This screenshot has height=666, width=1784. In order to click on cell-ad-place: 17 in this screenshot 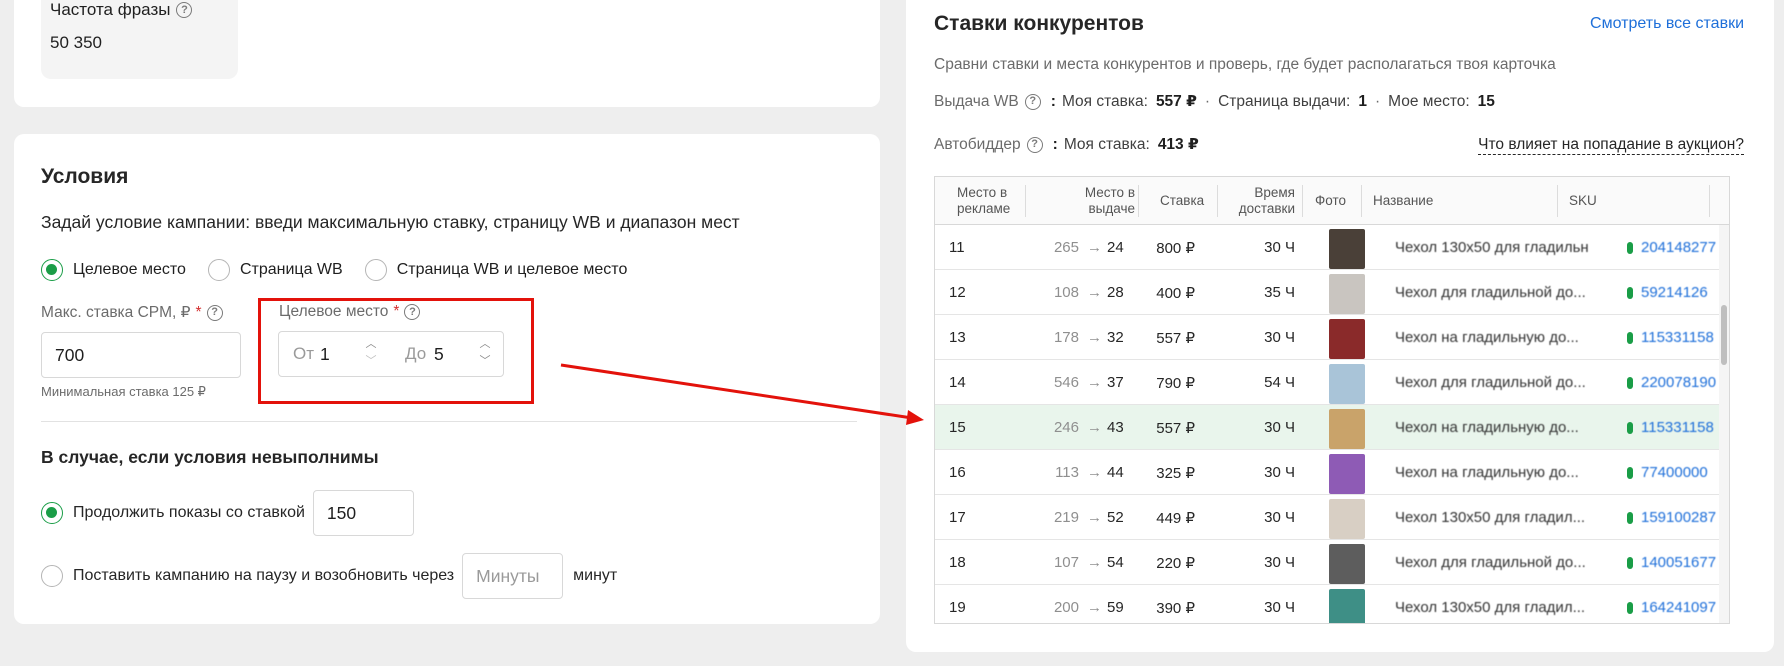, I will do `click(957, 517)`.